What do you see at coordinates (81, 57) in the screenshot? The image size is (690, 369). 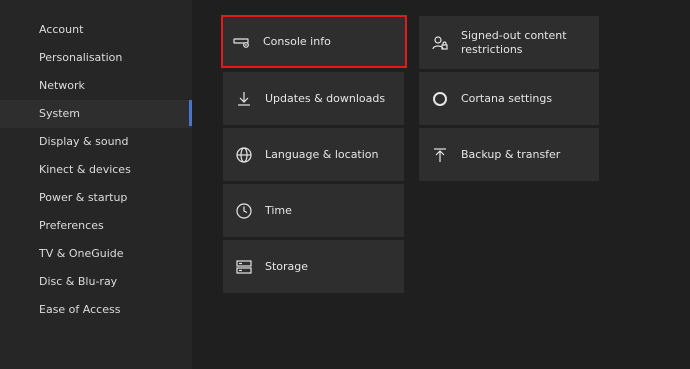 I see `sidebar-item-label: Personalisation` at bounding box center [81, 57].